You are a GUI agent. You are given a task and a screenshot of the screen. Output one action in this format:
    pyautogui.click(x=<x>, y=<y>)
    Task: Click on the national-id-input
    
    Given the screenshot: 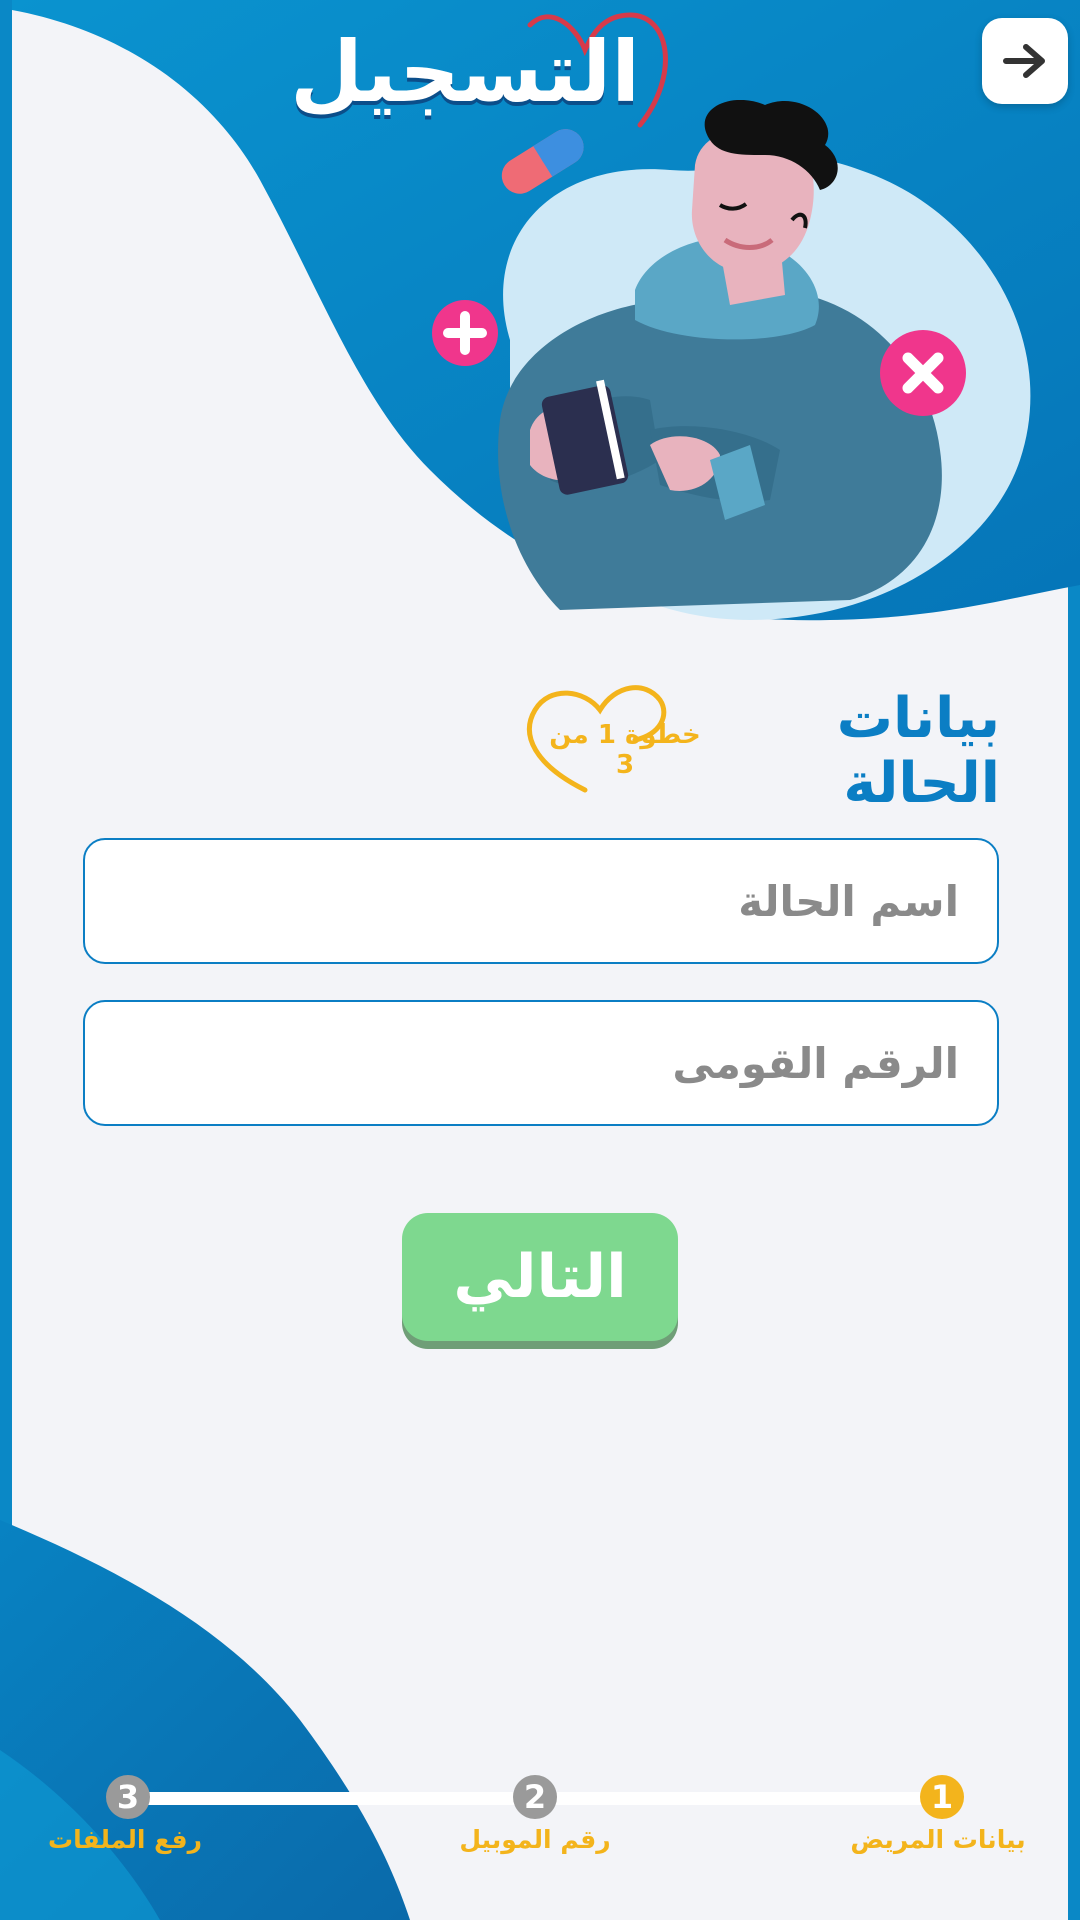 What is the action you would take?
    pyautogui.click(x=541, y=1063)
    